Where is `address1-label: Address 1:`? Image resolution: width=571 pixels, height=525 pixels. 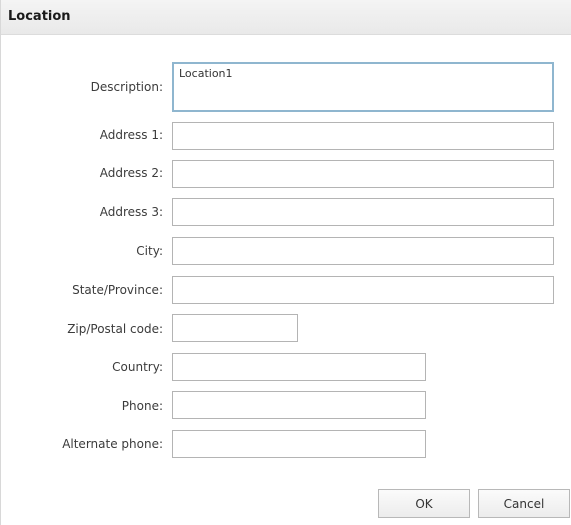 address1-label: Address 1: is located at coordinates (131, 135).